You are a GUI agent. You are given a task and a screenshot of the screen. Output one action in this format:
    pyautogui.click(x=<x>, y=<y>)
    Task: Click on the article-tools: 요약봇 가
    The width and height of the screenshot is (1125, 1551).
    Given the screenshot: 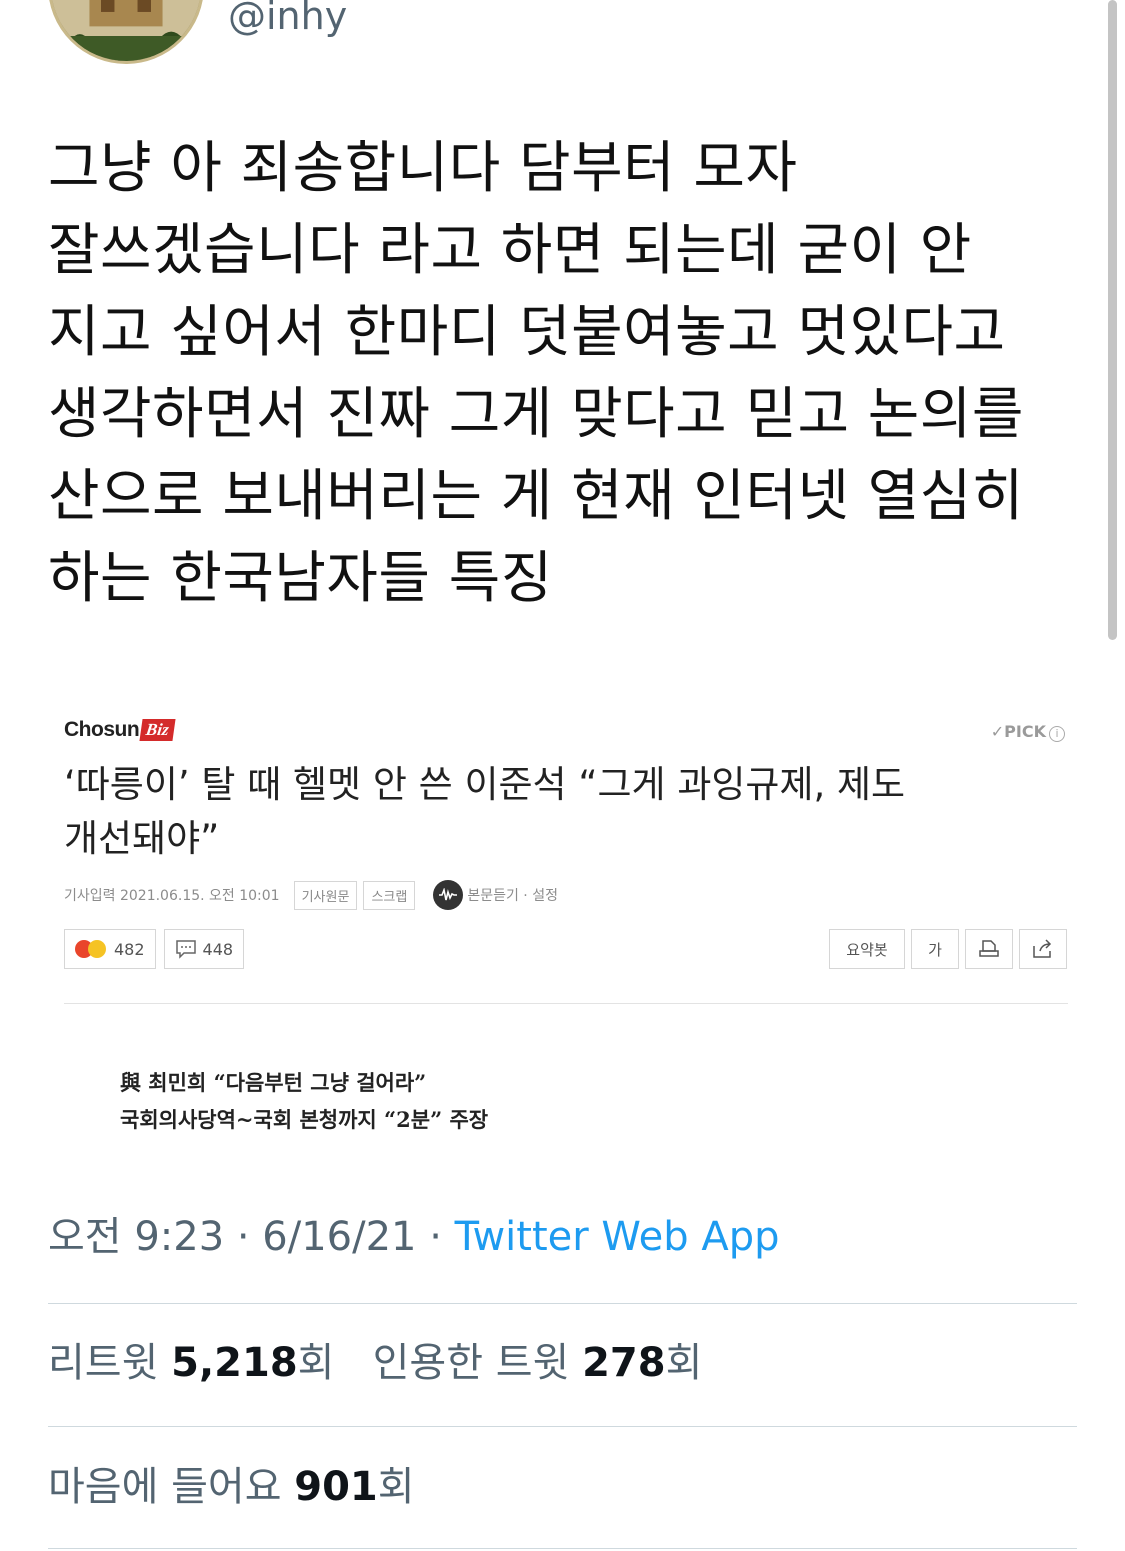 What is the action you would take?
    pyautogui.click(x=945, y=949)
    